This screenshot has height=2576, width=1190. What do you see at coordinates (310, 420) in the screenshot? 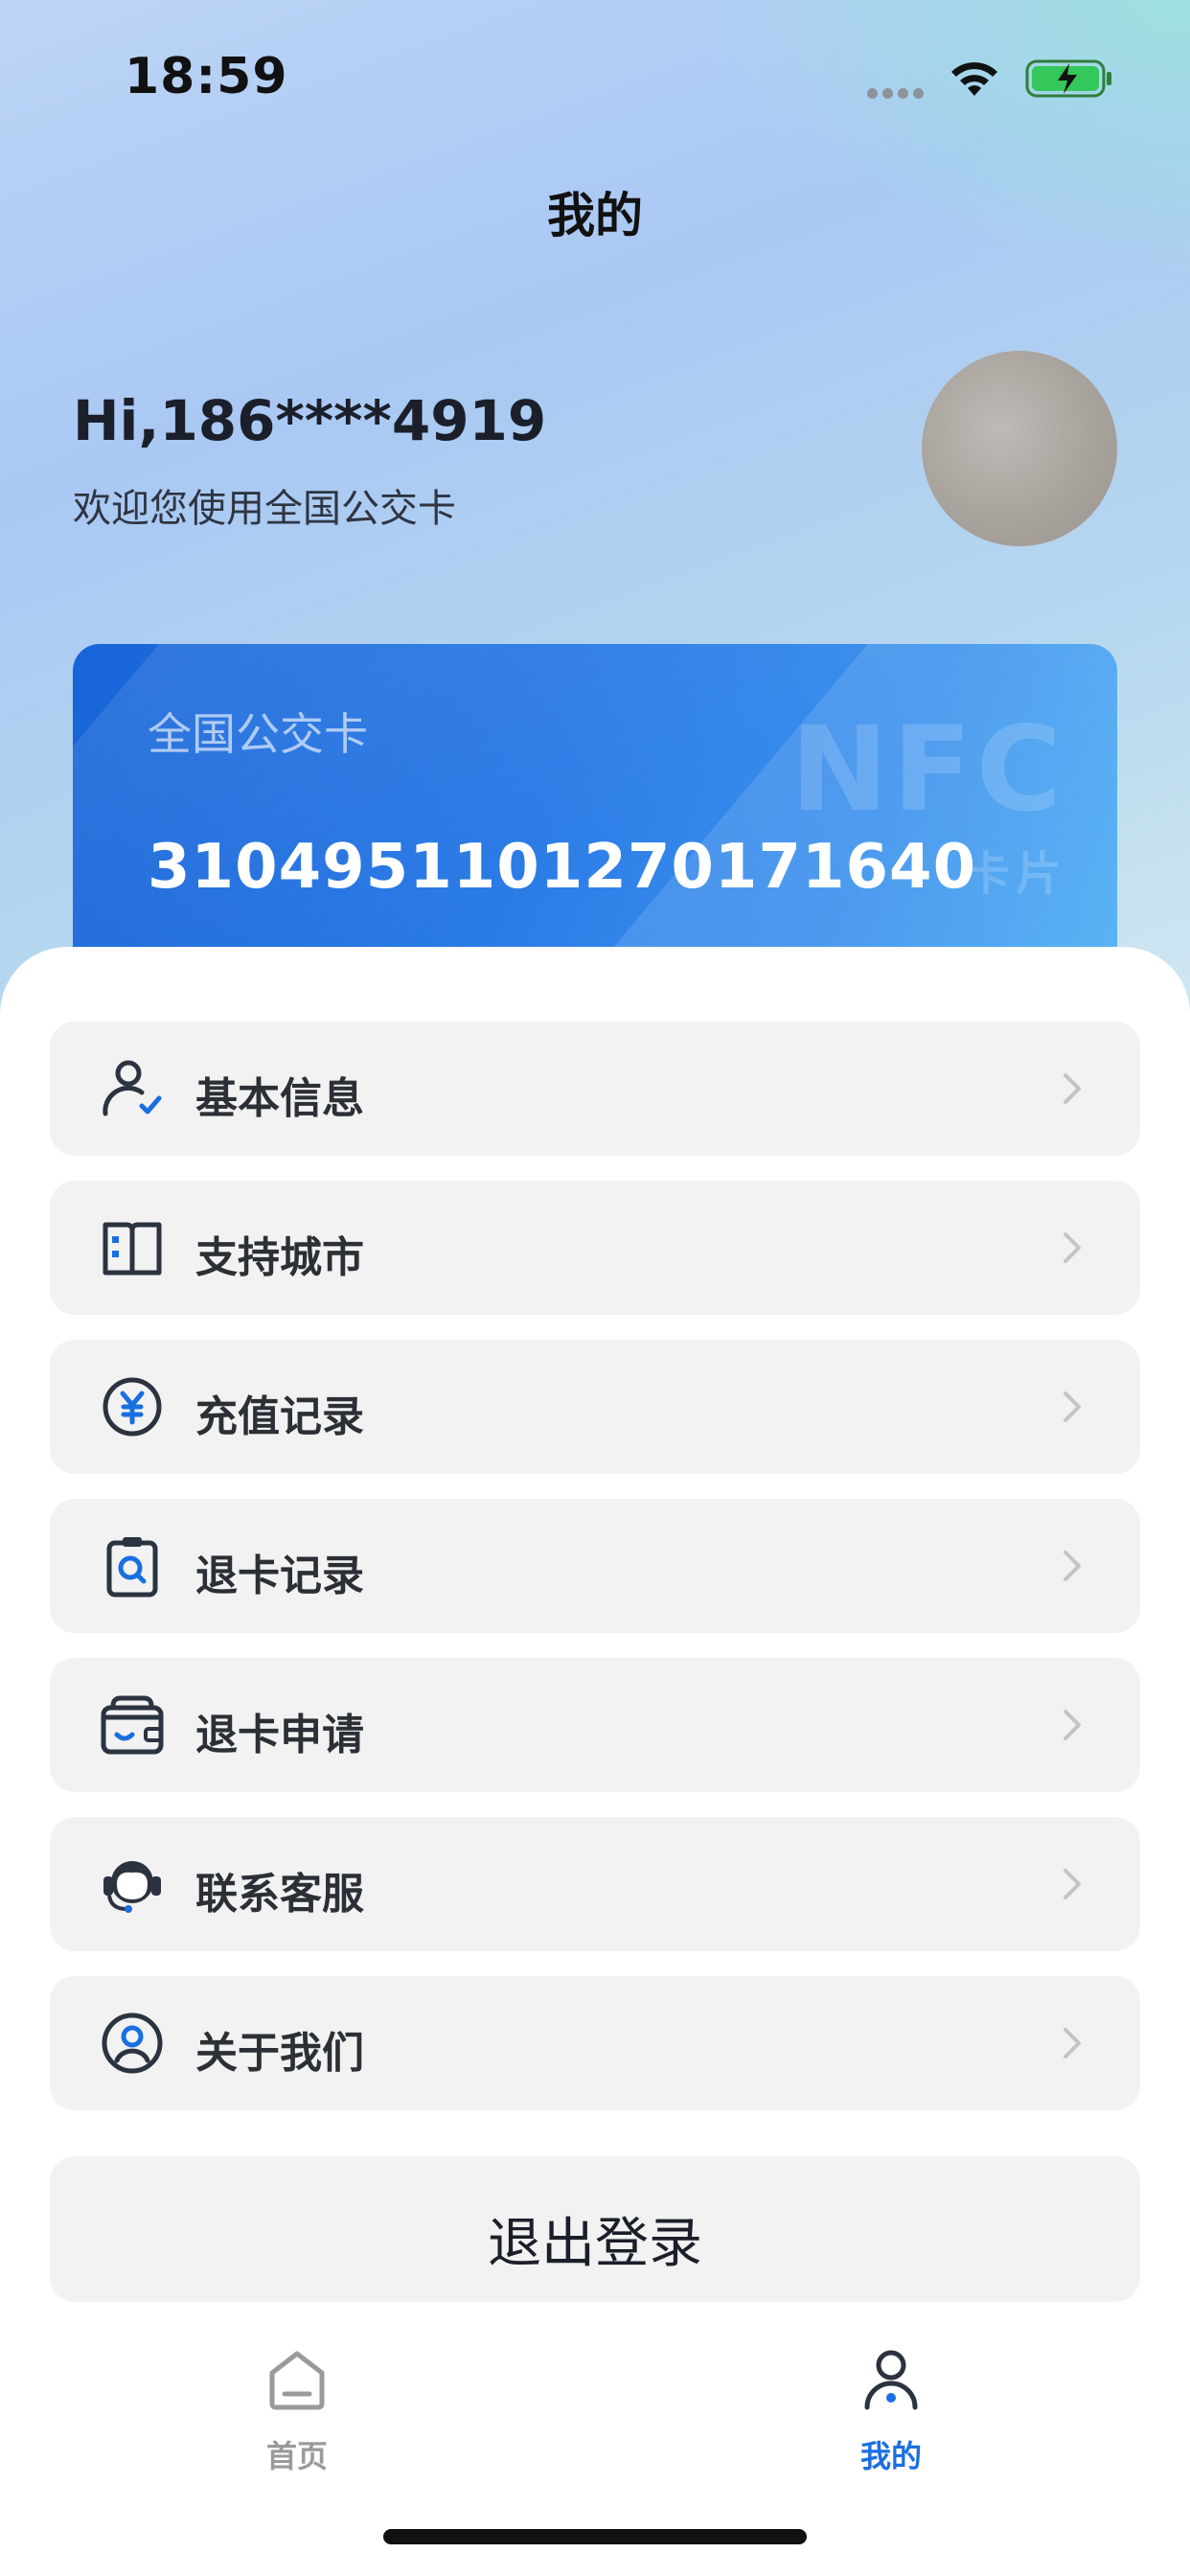
I see `greeting-text: Hi,186****4919` at bounding box center [310, 420].